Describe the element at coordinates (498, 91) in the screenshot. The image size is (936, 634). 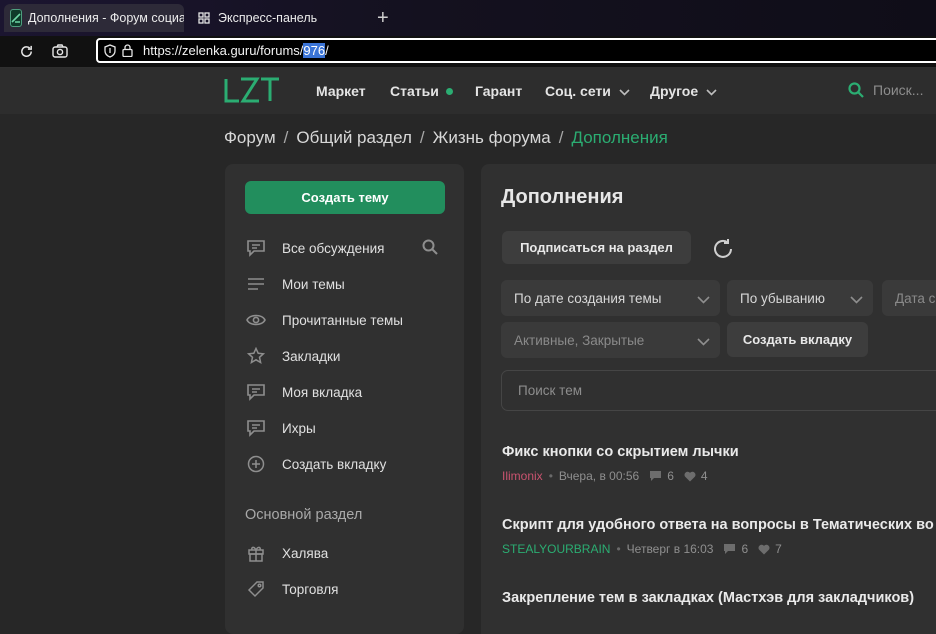
I see `nav-guarantor: Гарант` at that location.